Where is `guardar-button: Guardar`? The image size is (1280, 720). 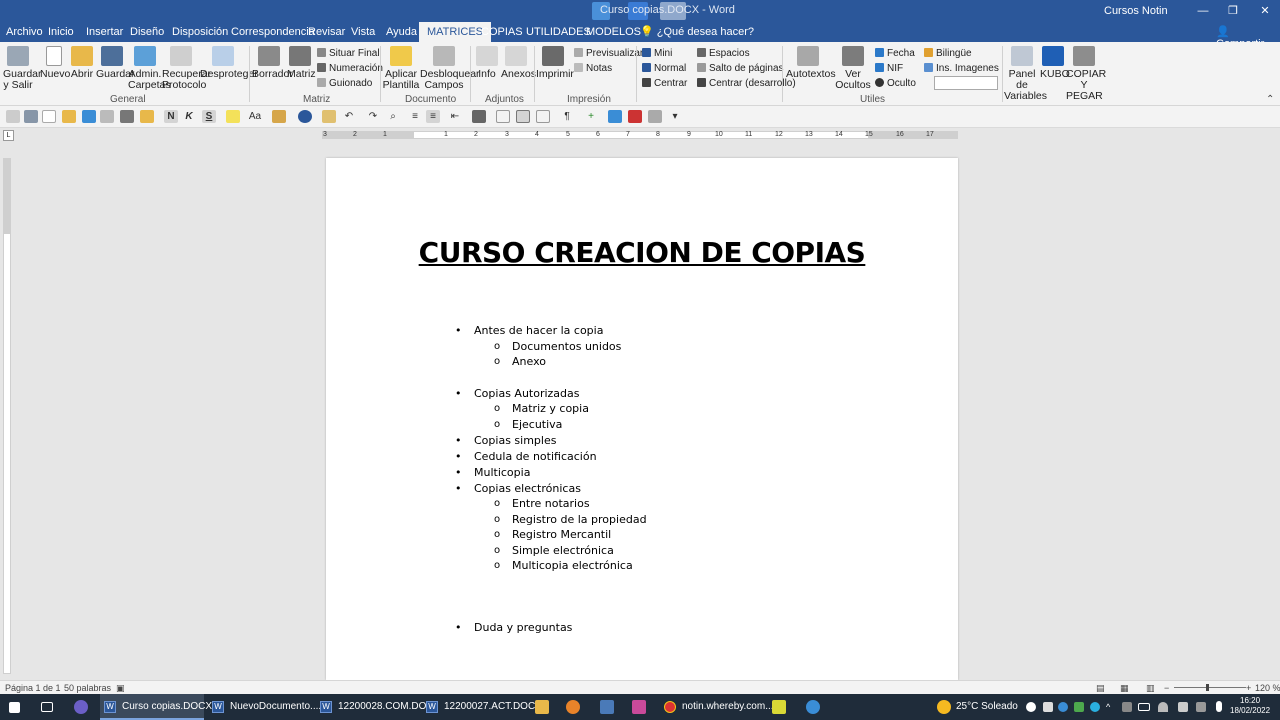 guardar-button: Guardar is located at coordinates (115, 63).